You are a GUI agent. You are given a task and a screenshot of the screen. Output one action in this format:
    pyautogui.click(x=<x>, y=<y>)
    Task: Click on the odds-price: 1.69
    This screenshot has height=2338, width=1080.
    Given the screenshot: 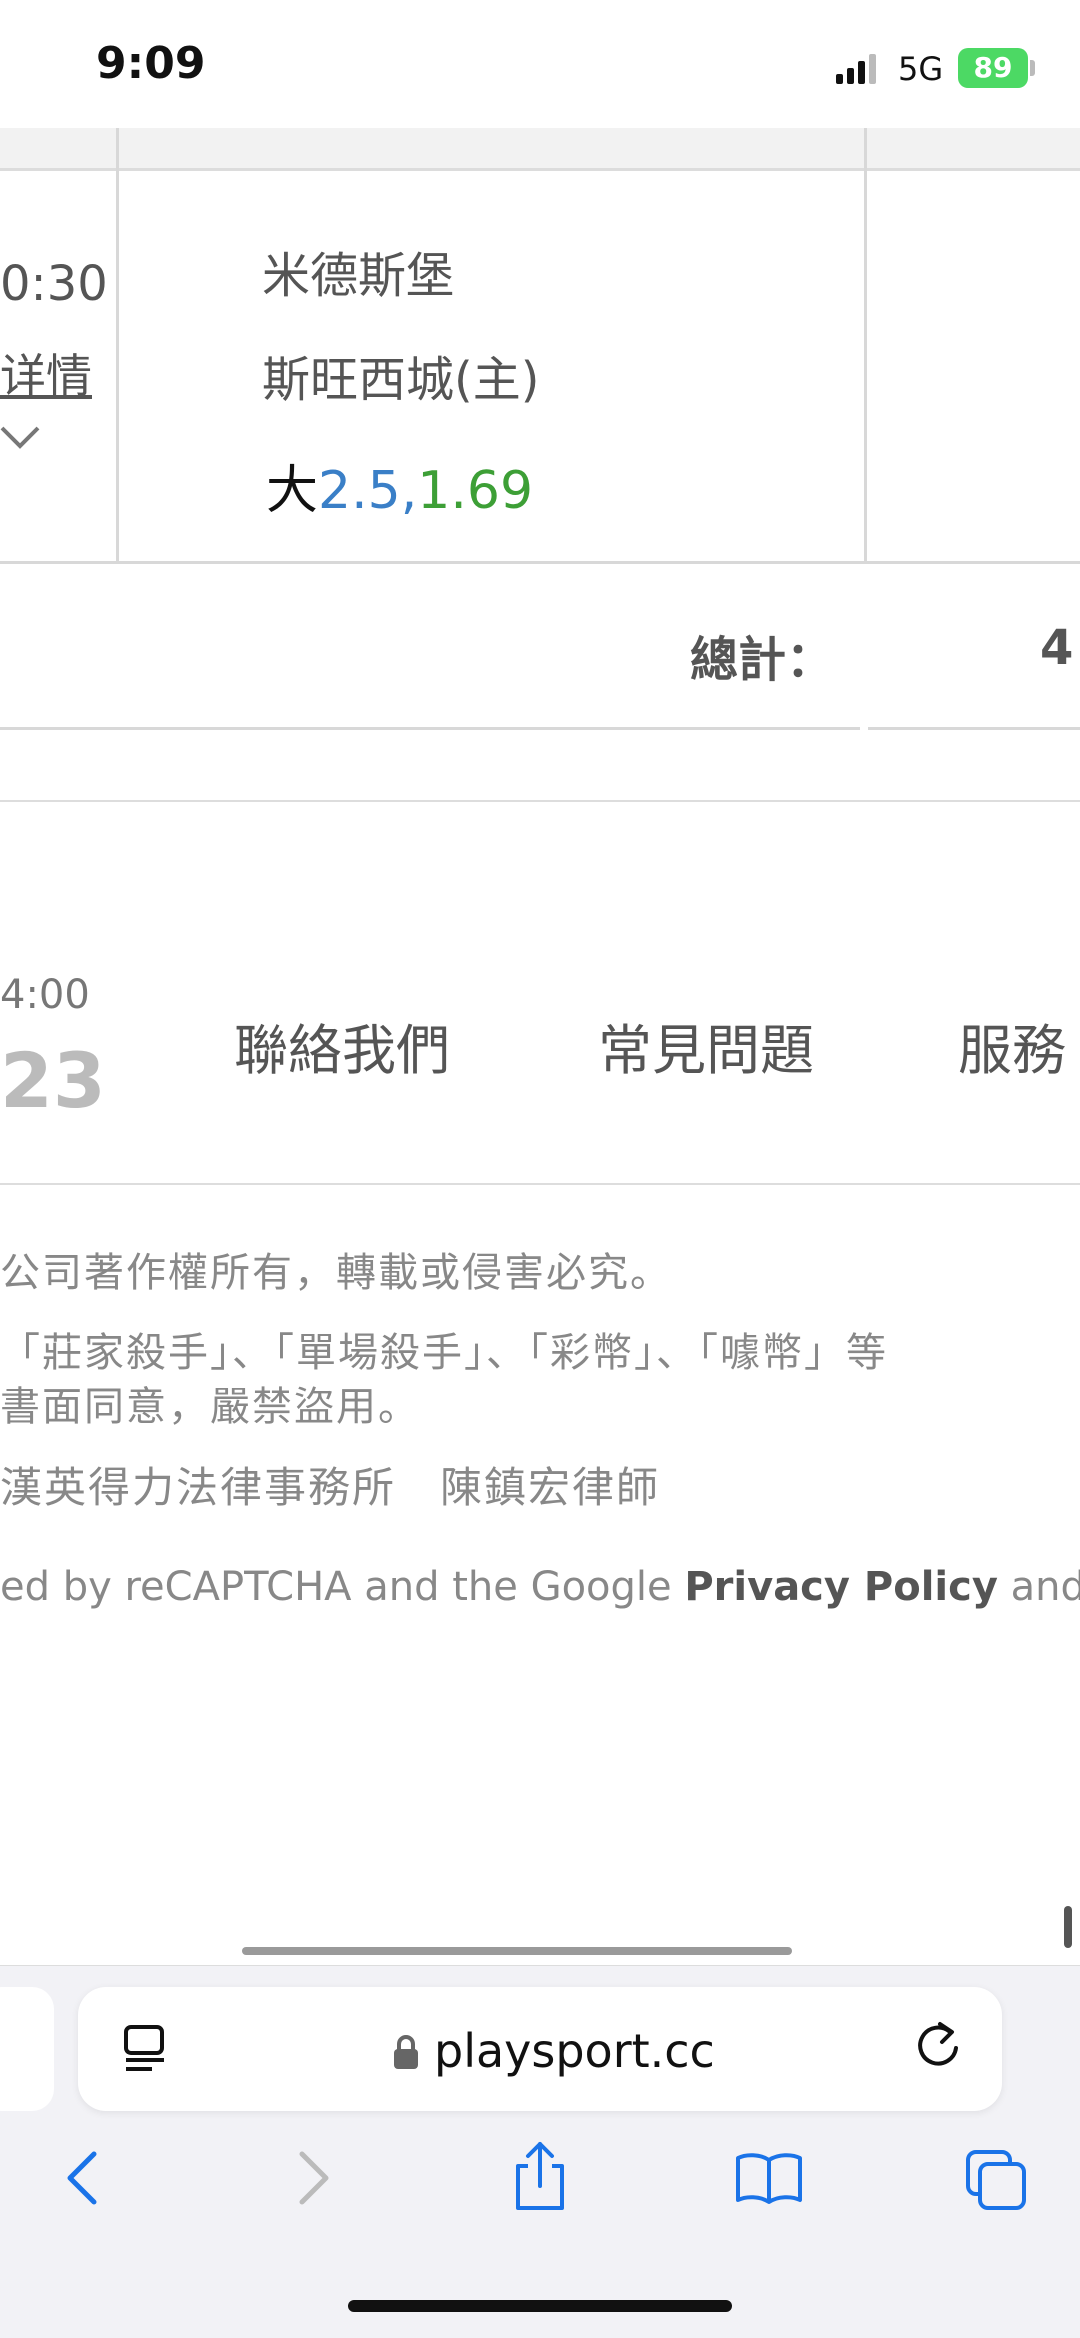 What is the action you would take?
    pyautogui.click(x=475, y=491)
    